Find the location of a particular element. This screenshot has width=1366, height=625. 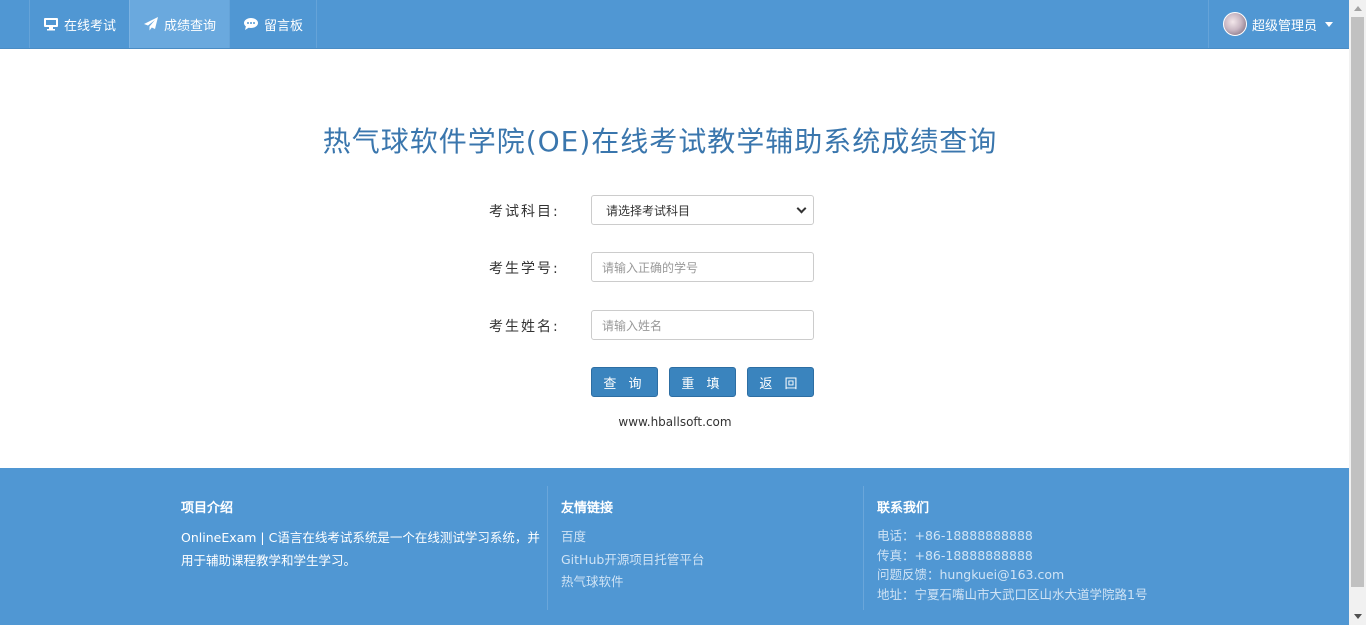

nav-item-message-board: 留言板 is located at coordinates (273, 24).